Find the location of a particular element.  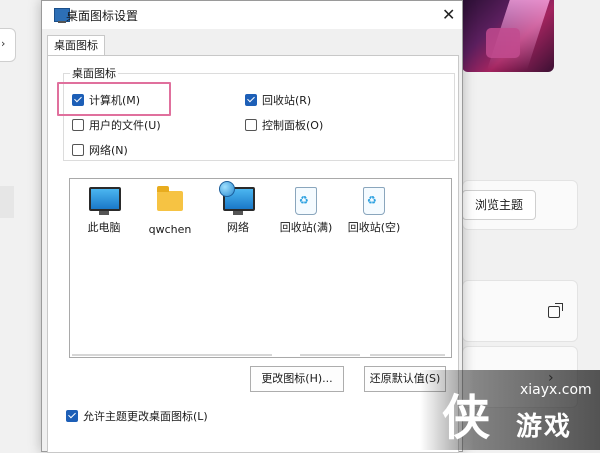

watermark-domain: xiayx.com is located at coordinates (556, 390).